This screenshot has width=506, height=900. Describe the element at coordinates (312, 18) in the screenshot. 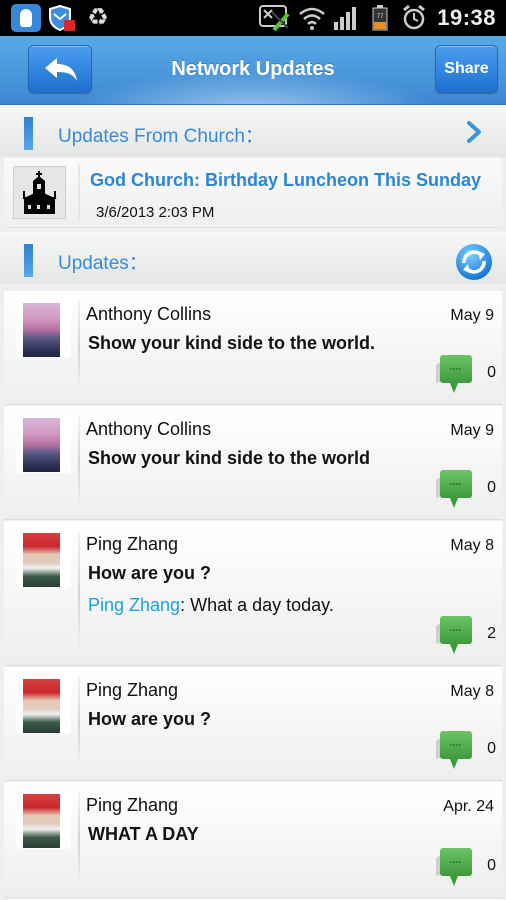

I see `wifi-icon` at that location.